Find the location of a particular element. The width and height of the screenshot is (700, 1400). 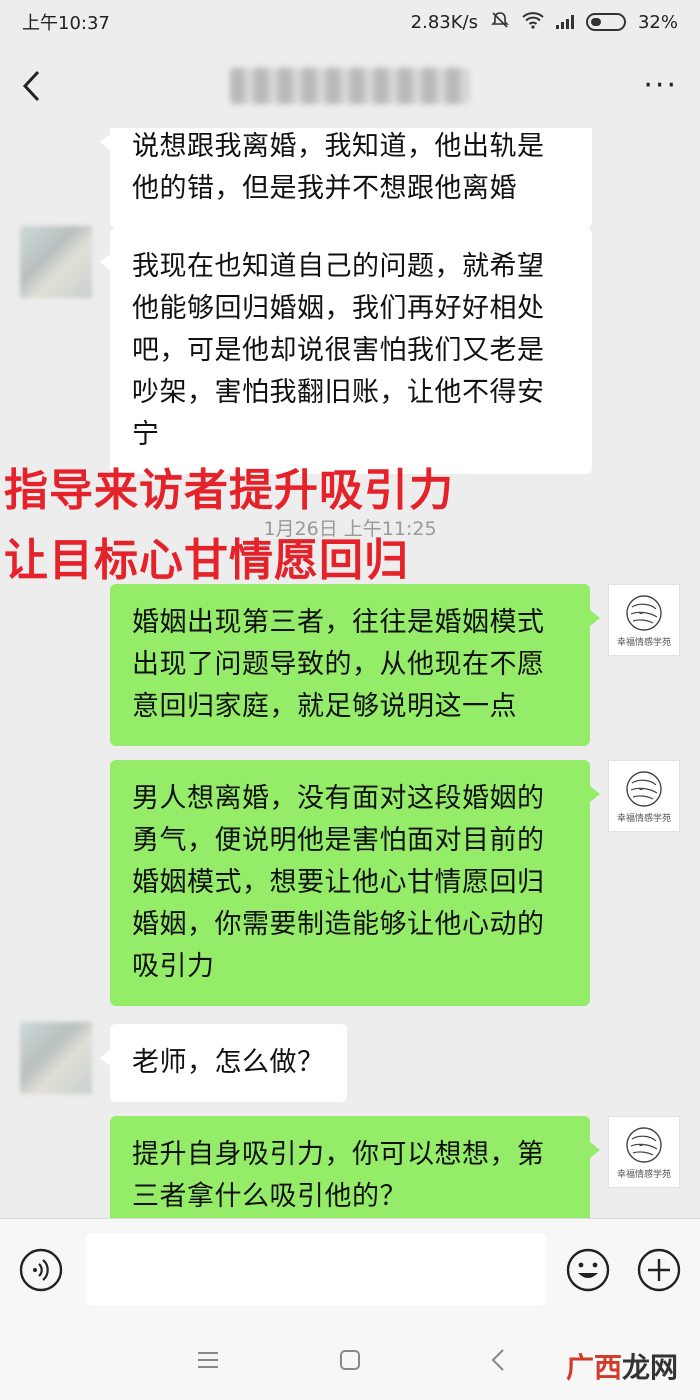

chat-title-blurred: ████████ is located at coordinates (350, 86).